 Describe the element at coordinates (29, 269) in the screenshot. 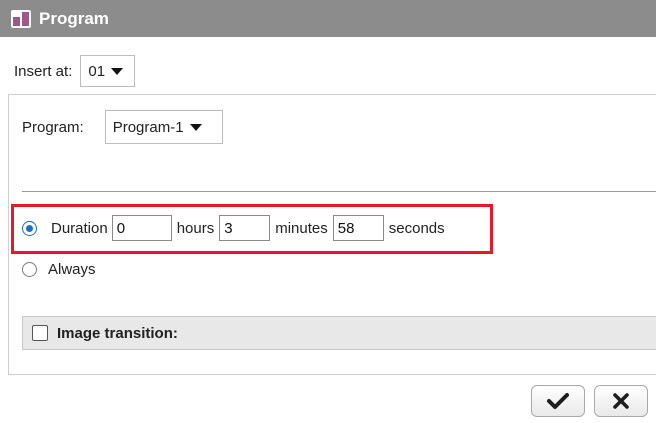

I see `always-radio` at that location.